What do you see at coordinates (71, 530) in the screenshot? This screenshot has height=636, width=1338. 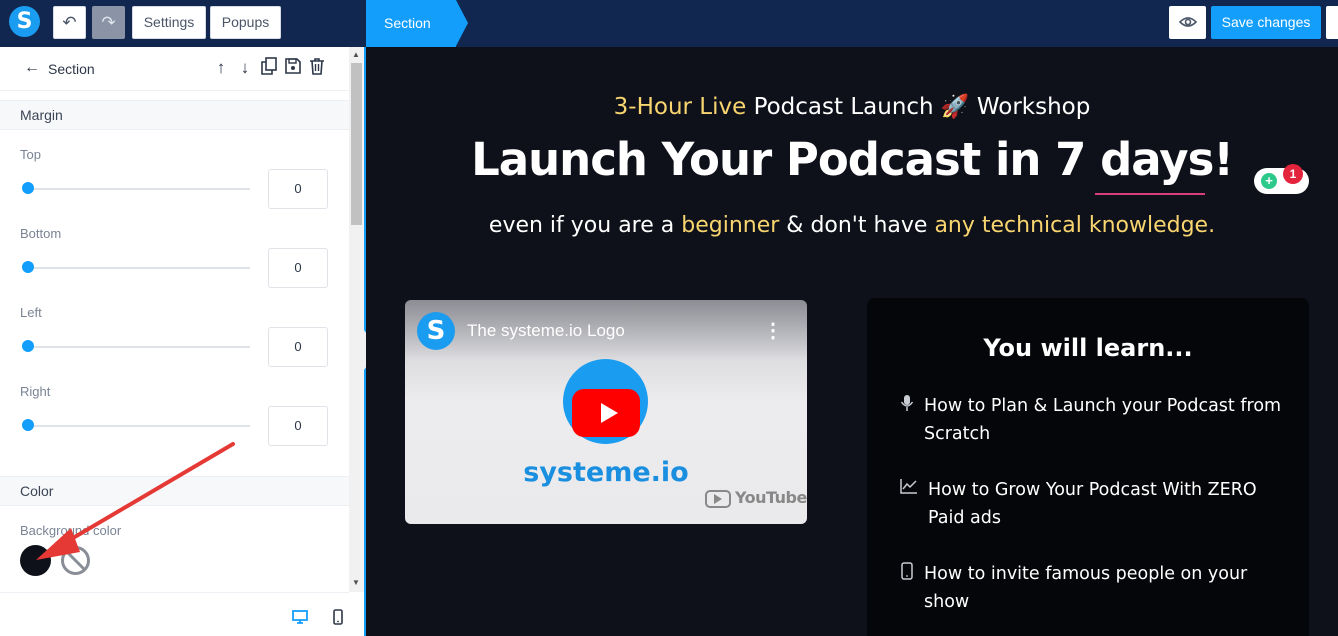 I see `background-color-label: Background color` at bounding box center [71, 530].